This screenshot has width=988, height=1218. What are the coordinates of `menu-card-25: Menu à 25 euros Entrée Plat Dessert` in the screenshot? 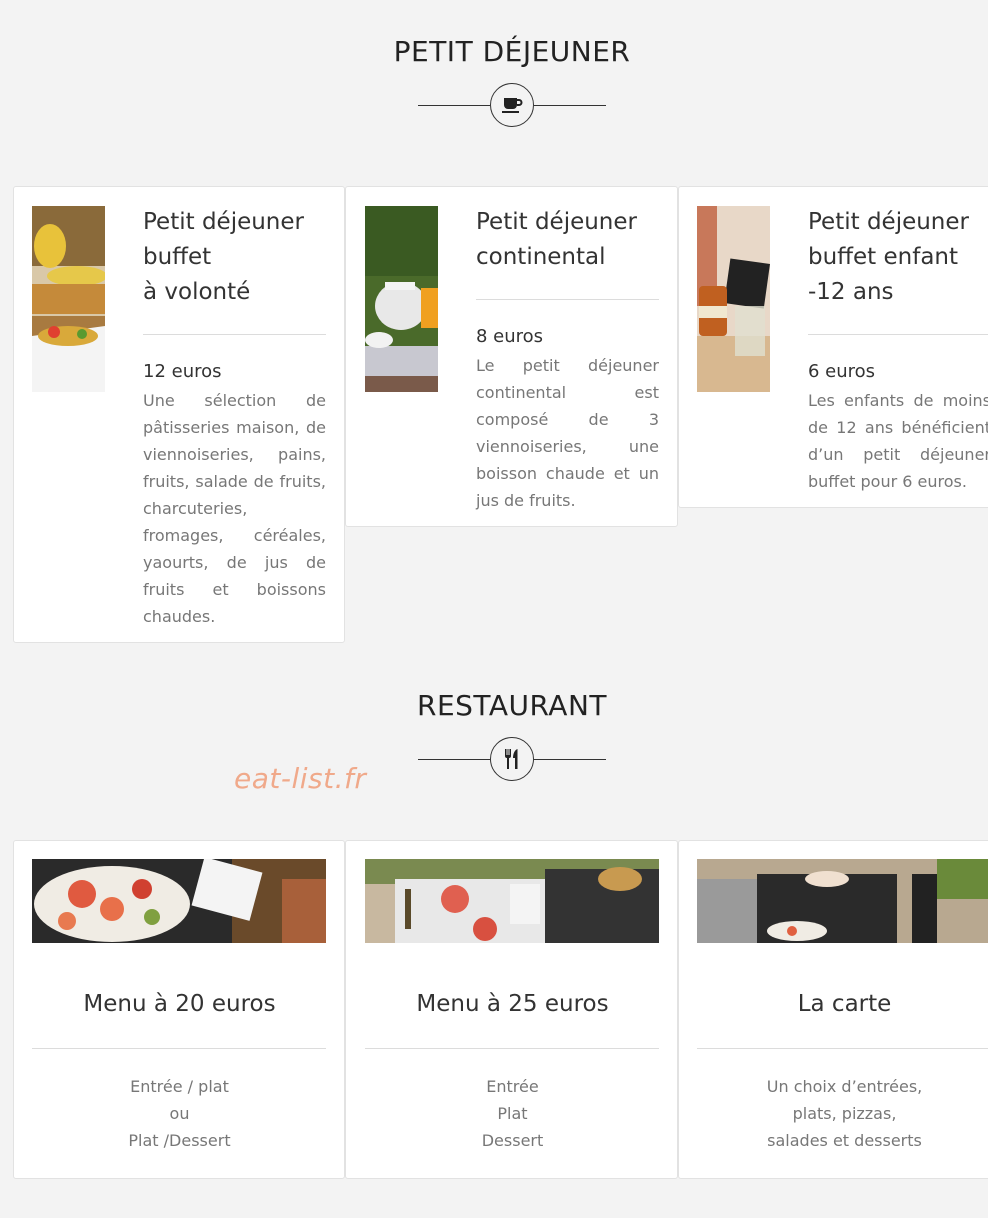 It's located at (511, 1009).